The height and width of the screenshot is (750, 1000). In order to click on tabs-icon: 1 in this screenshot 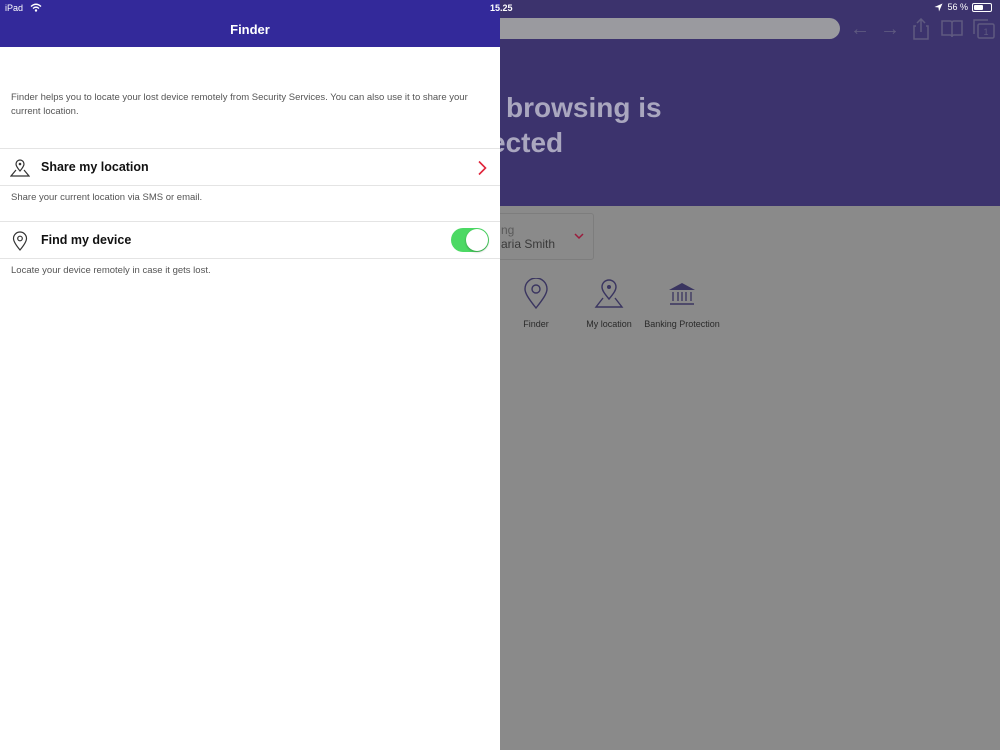, I will do `click(984, 29)`.